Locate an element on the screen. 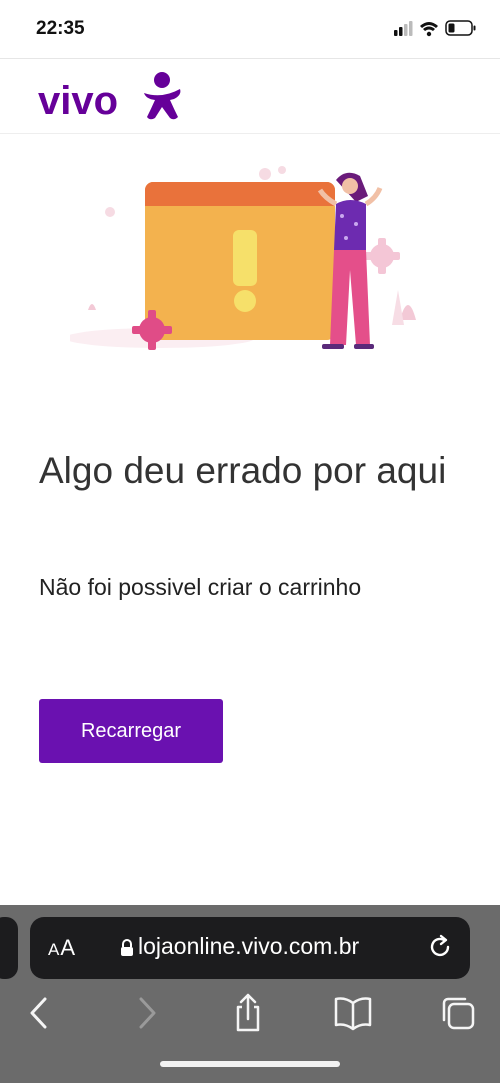 Image resolution: width=500 pixels, height=1083 pixels. browser-nav-row is located at coordinates (250, 1013).